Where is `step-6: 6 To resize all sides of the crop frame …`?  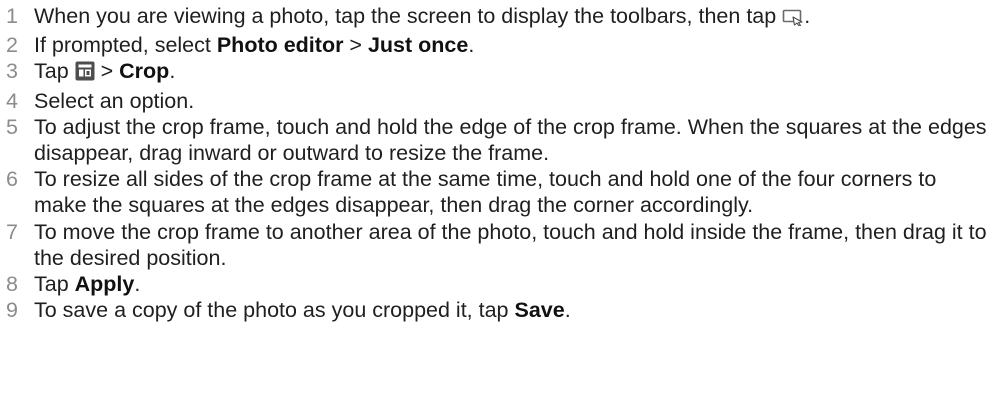
step-6: 6 To resize all sides of the crop frame … is located at coordinates (497, 192).